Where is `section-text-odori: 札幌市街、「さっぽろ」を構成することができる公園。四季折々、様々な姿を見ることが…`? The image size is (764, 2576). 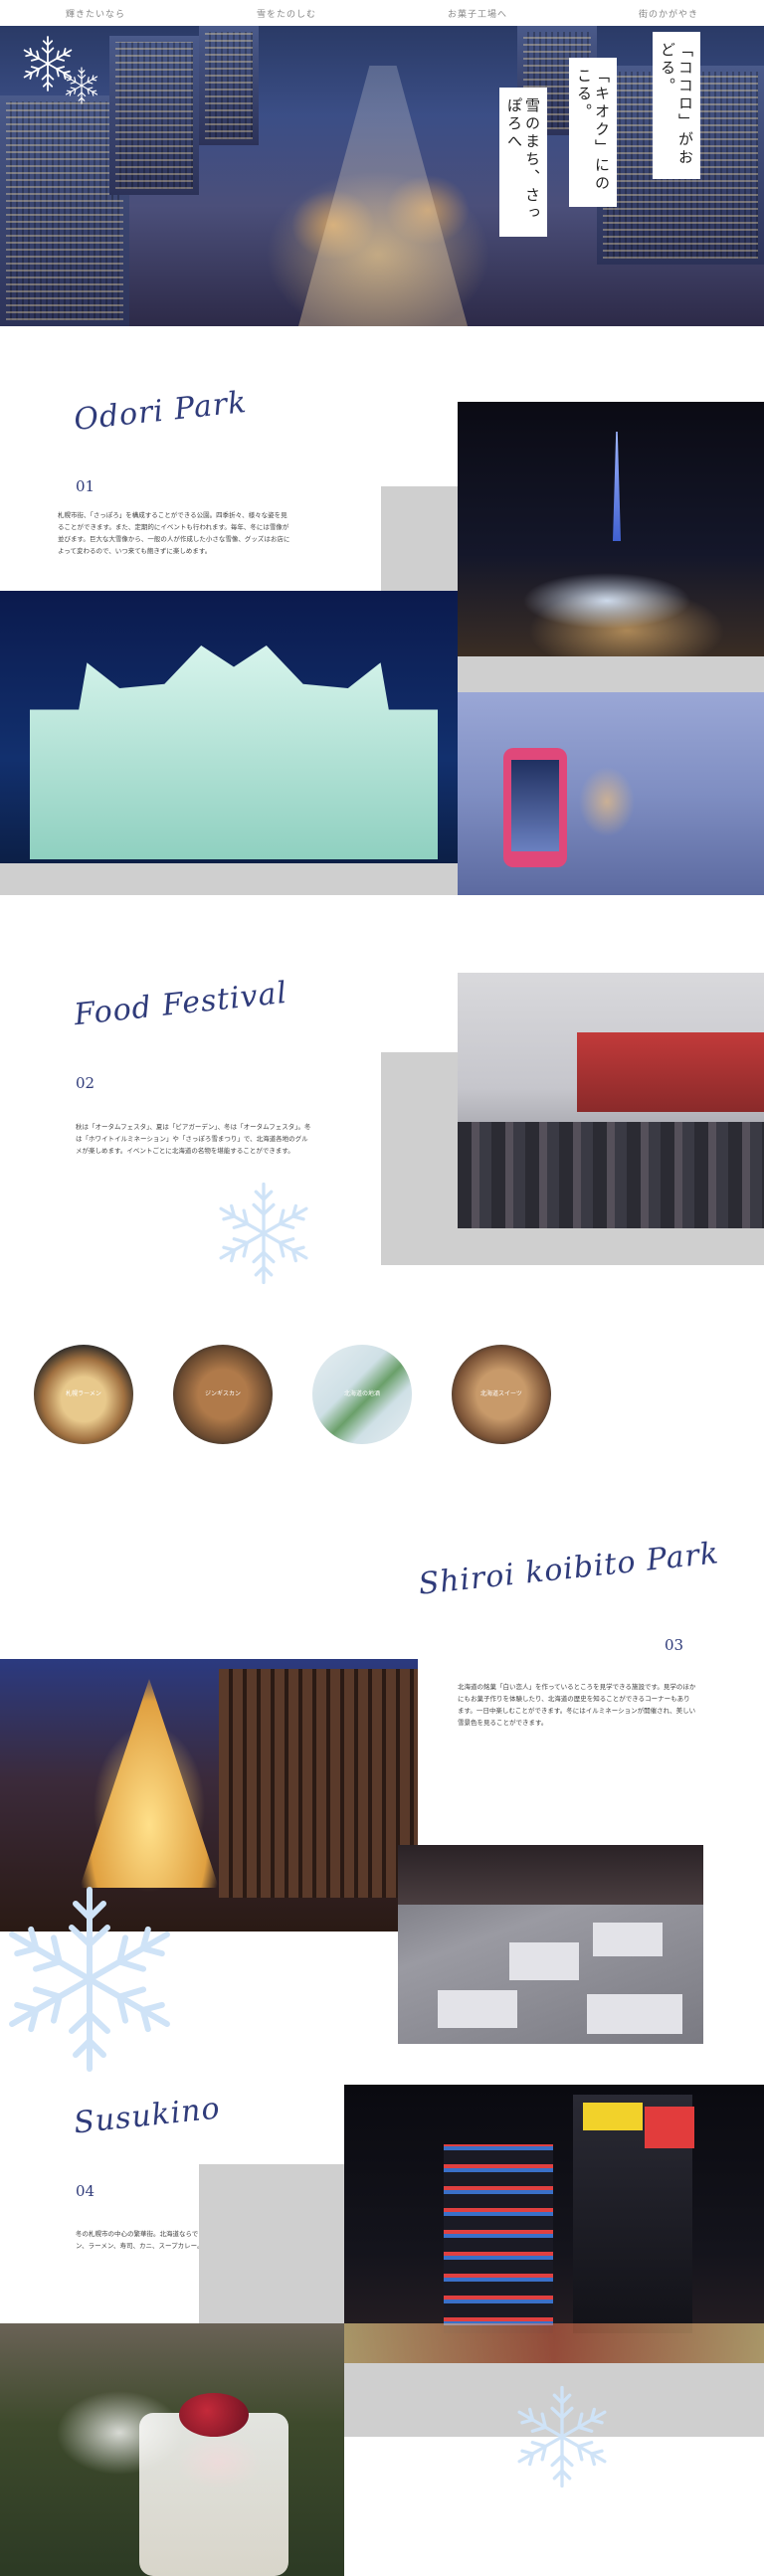
section-text-odori: 札幌市街、「さっぽろ」を構成することができる公園。四季折々、様々な姿を見ることが… is located at coordinates (174, 533).